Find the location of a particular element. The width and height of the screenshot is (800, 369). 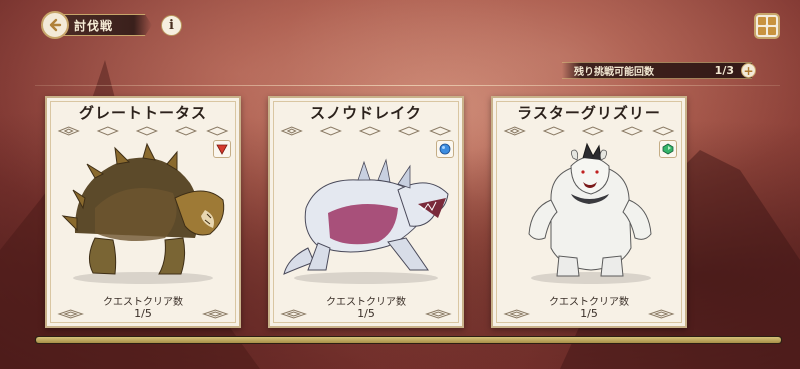

remaining-attempts-bar: 残り挑戦可能回数 1/3 is located at coordinates (657, 70).